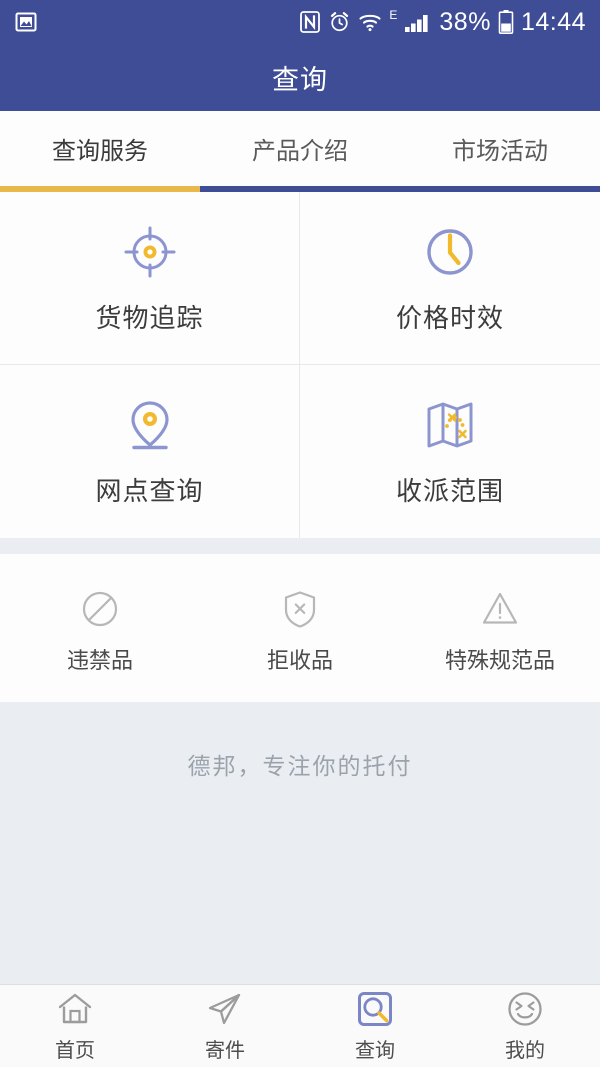 Image resolution: width=600 pixels, height=1067 pixels. Describe the element at coordinates (506, 22) in the screenshot. I see `battery-icon` at that location.